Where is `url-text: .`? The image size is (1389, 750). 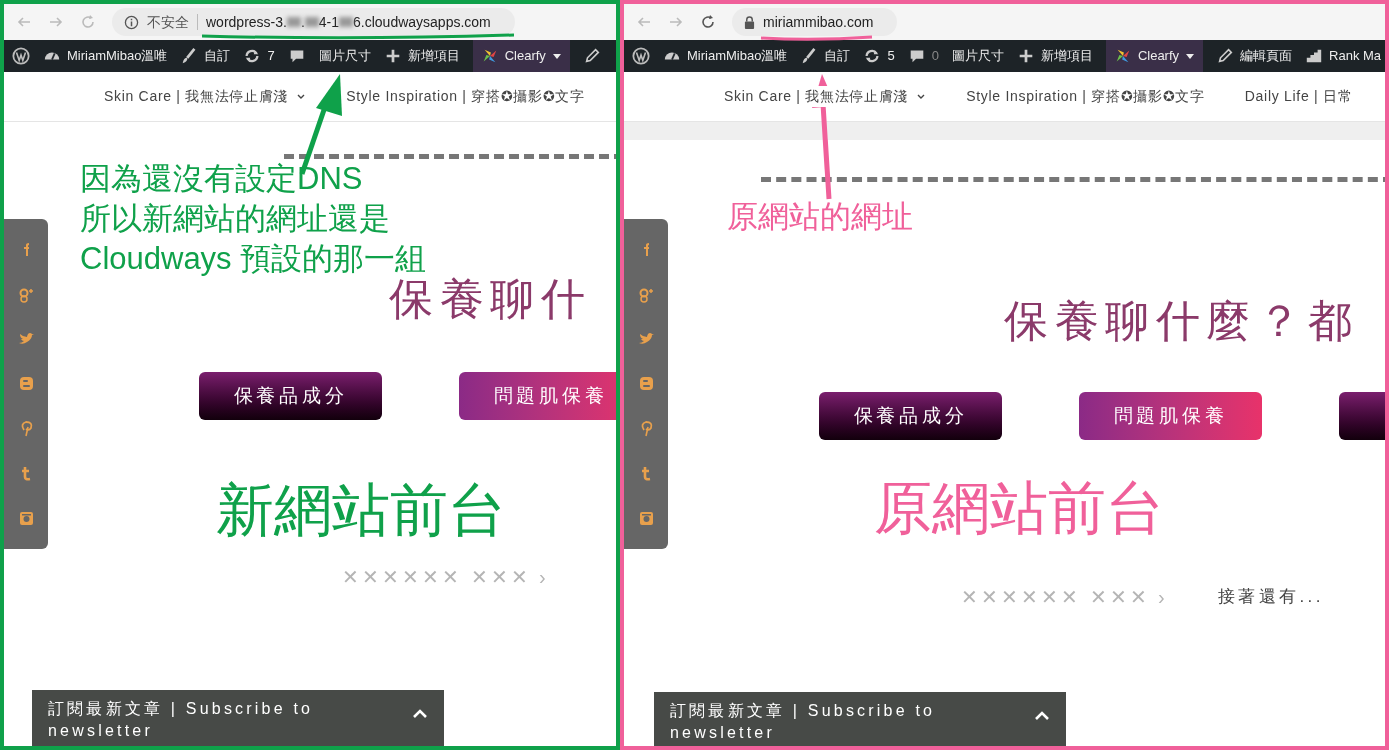 url-text: . is located at coordinates (302, 22).